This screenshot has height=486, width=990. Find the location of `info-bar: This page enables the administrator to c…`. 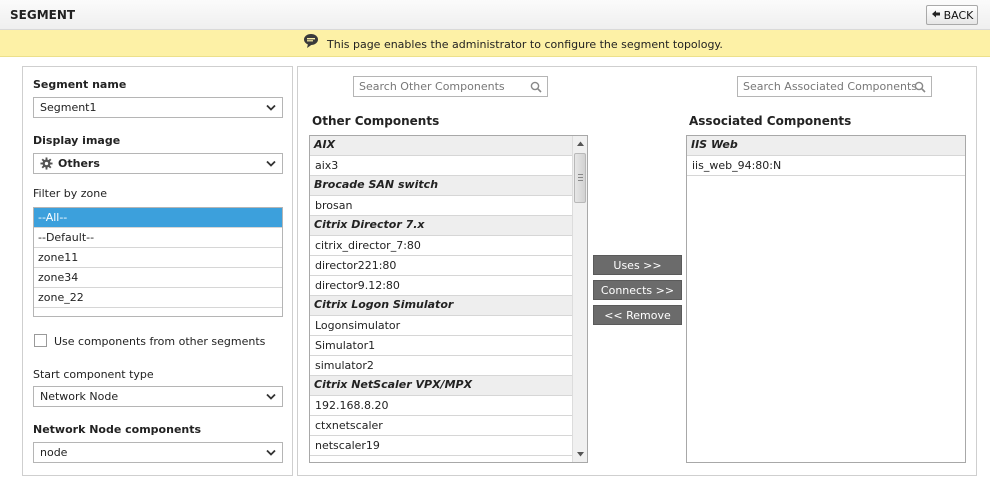

info-bar: This page enables the administrator to c… is located at coordinates (495, 43).